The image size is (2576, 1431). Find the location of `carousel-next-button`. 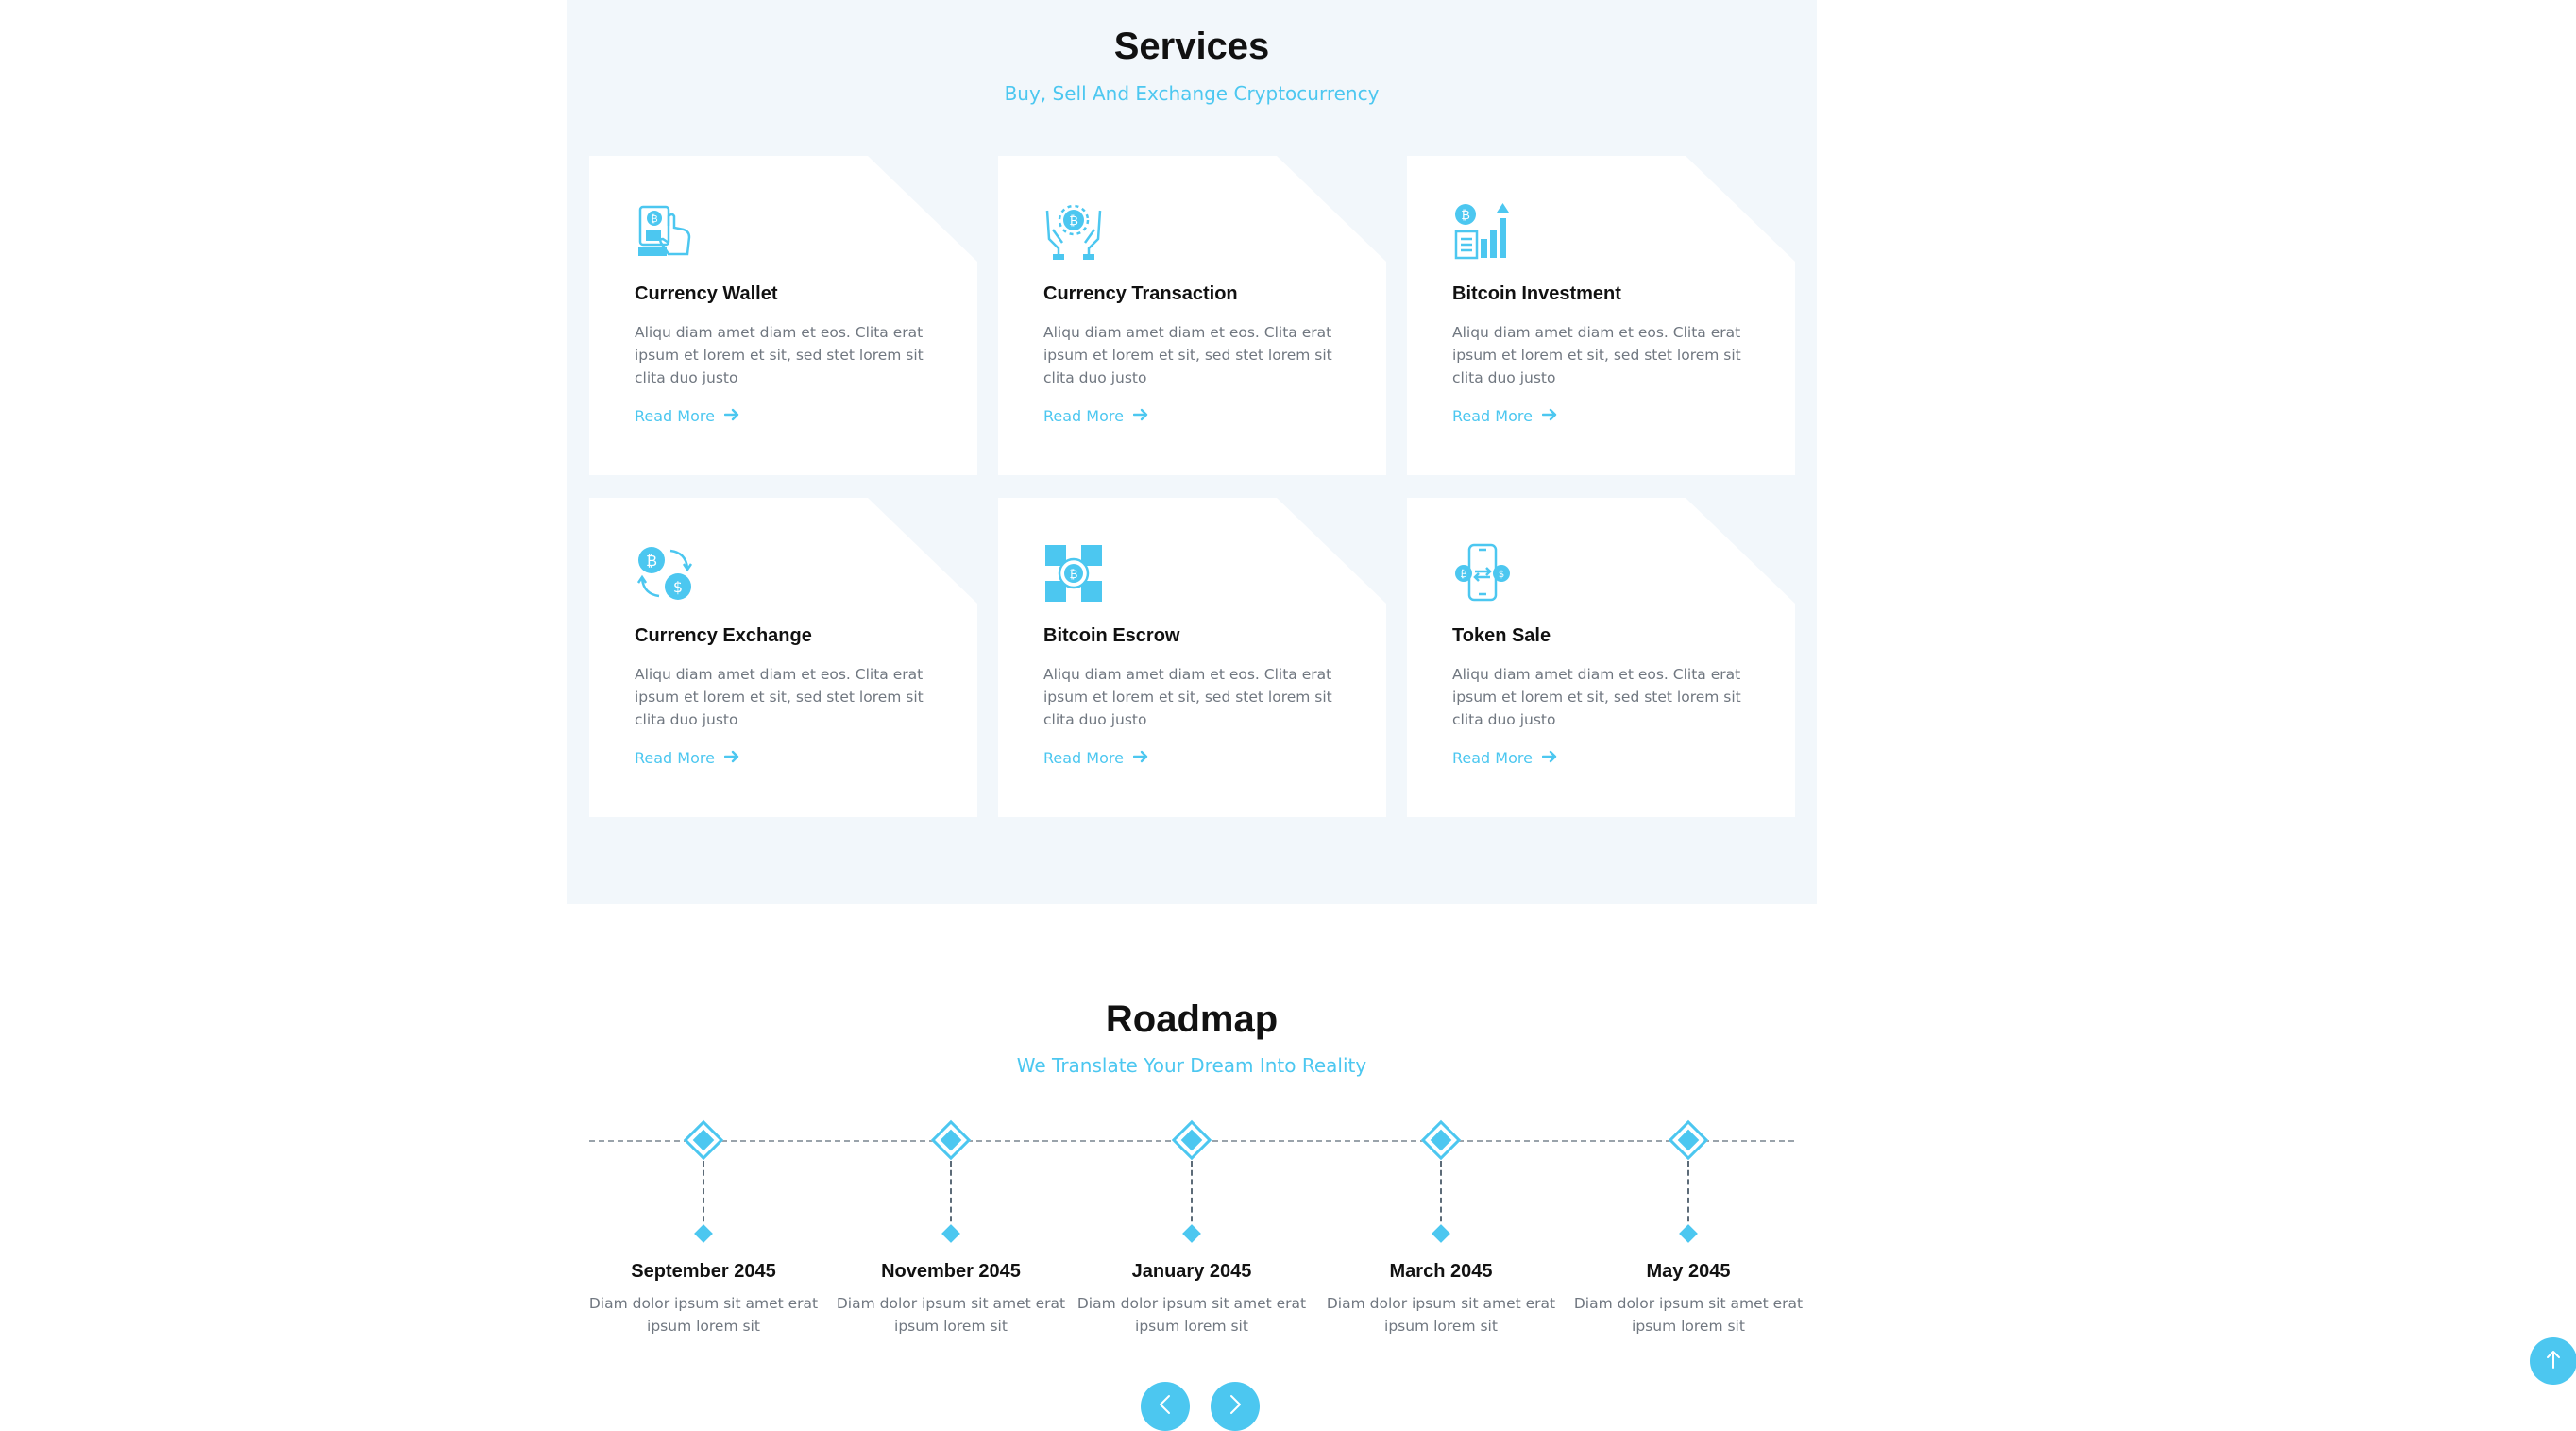

carousel-next-button is located at coordinates (1235, 1406).